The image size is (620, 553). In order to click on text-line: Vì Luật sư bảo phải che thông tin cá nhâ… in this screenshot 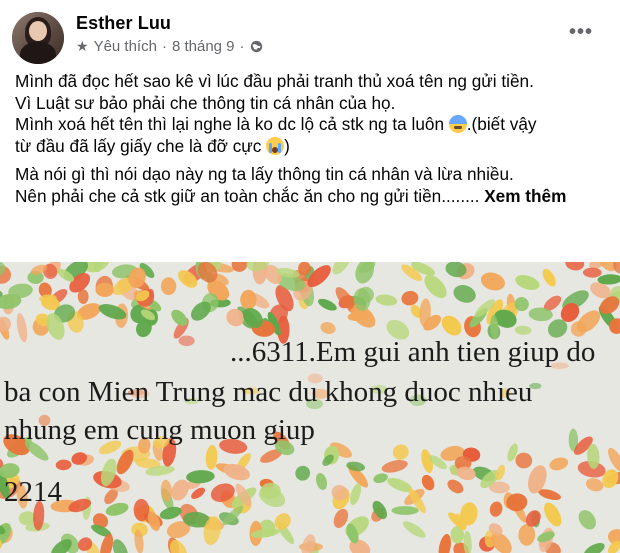, I will do `click(205, 102)`.